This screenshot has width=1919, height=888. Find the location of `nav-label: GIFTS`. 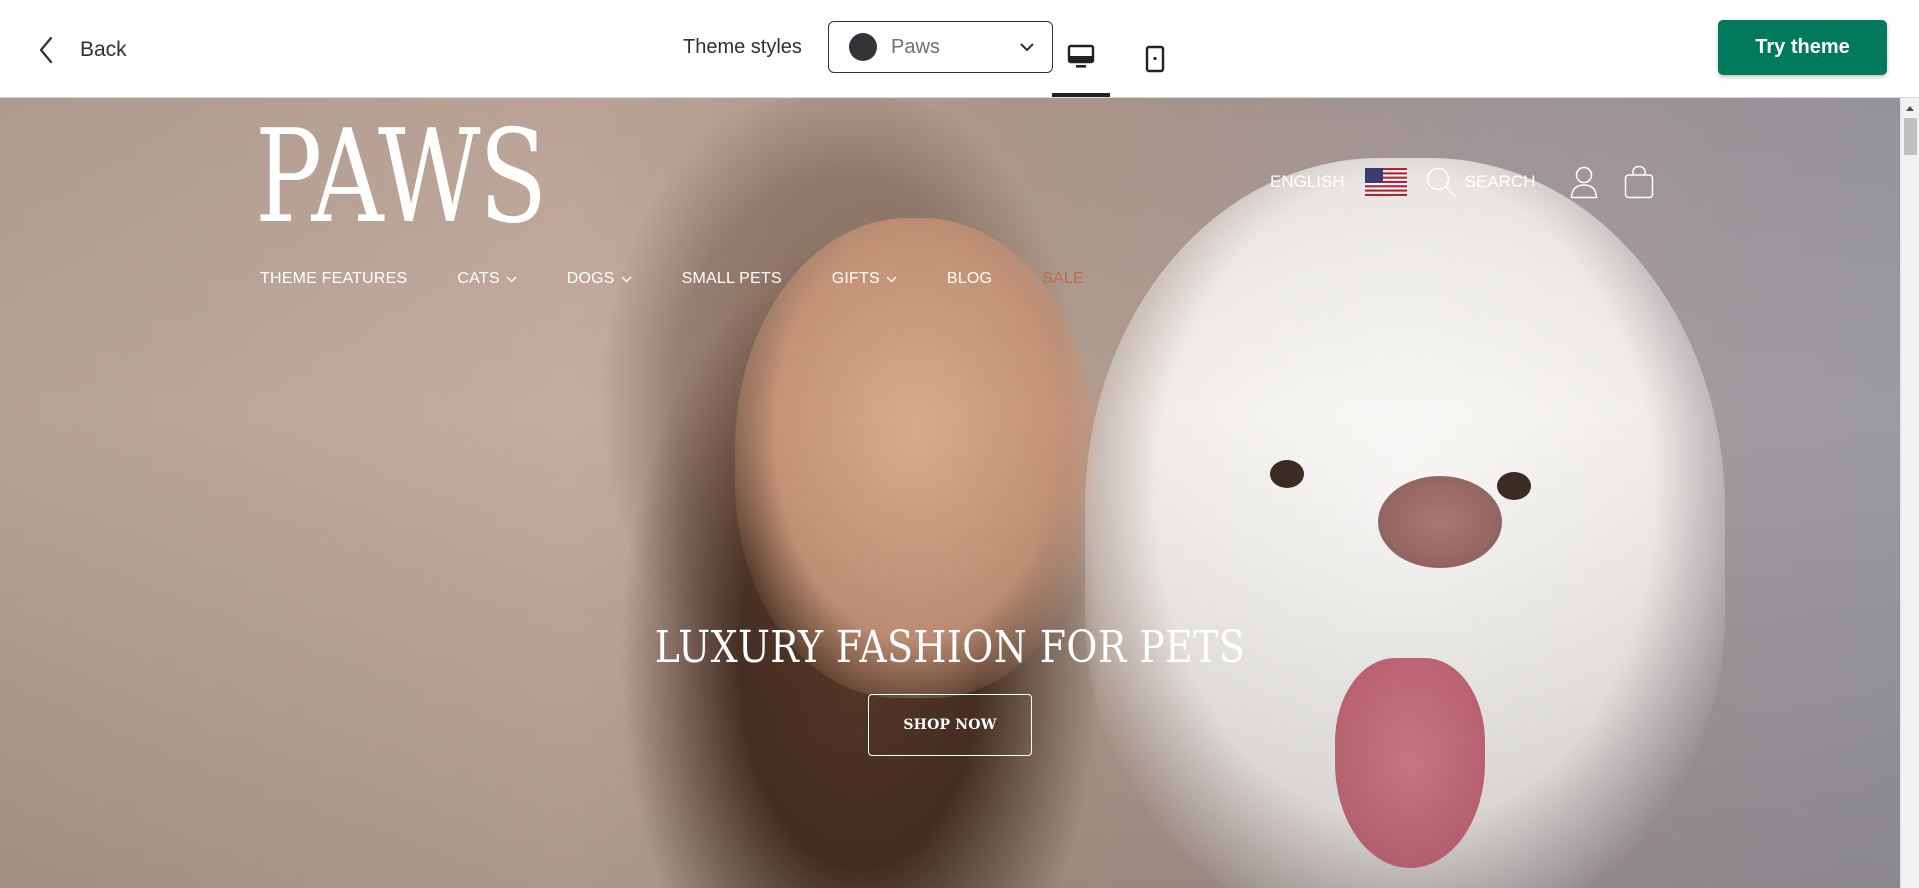

nav-label: GIFTS is located at coordinates (855, 278).